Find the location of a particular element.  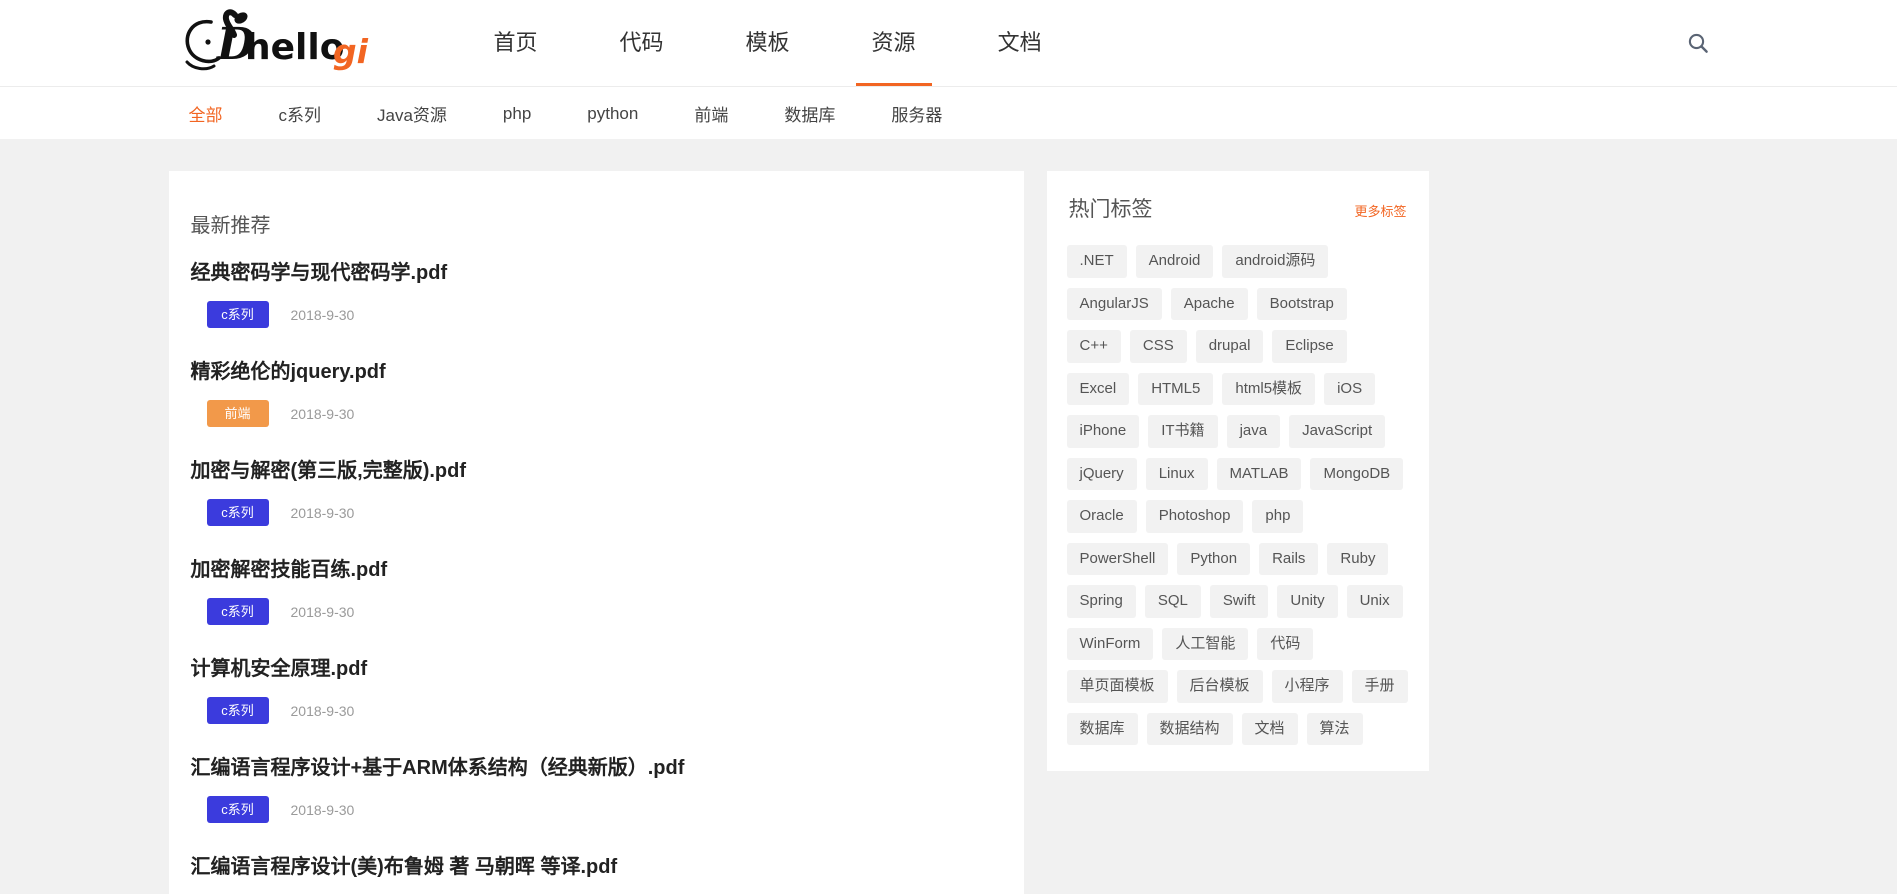

tag-item: MATLAB is located at coordinates (1259, 473).